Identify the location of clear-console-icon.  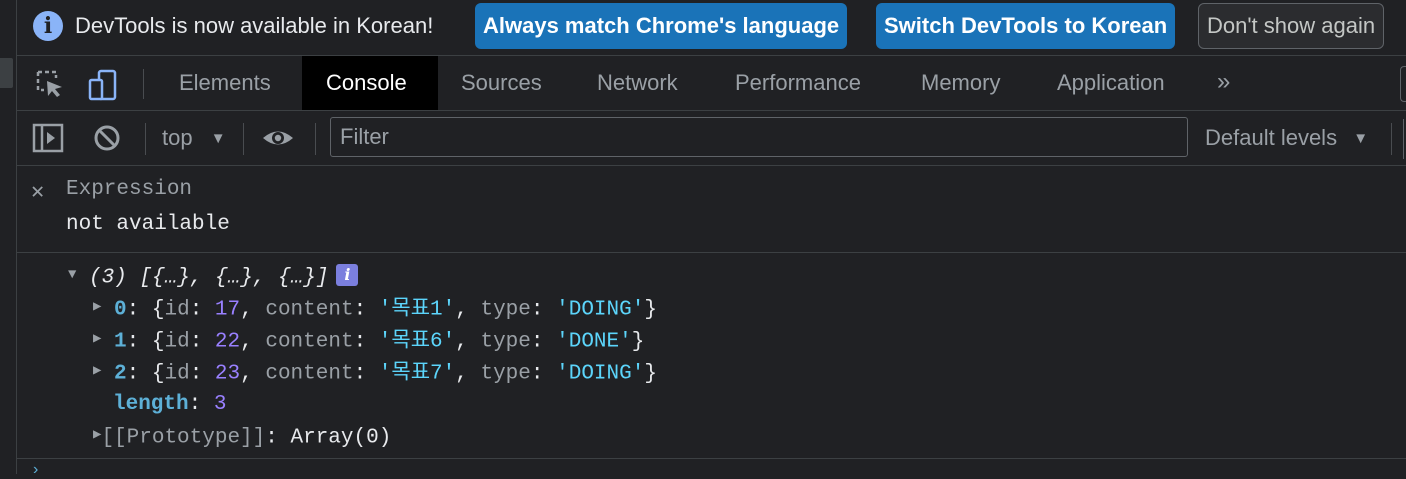
(107, 138).